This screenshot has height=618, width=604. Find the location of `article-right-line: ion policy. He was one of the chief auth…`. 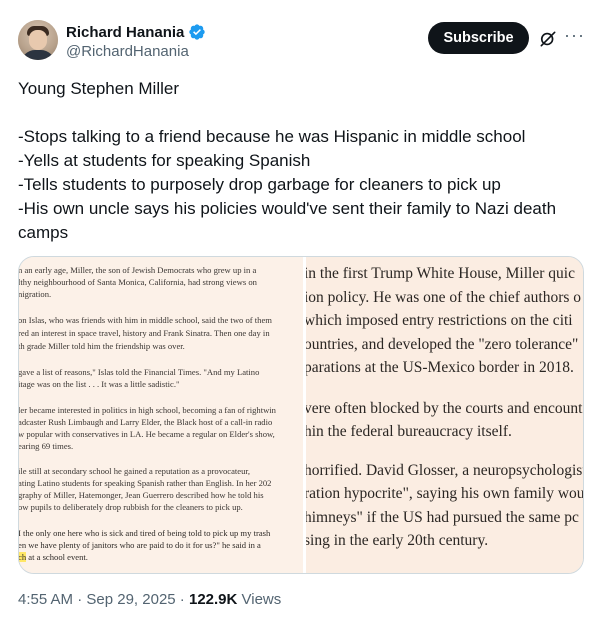

article-right-line: ion policy. He was one of the chief auth… is located at coordinates (444, 297).